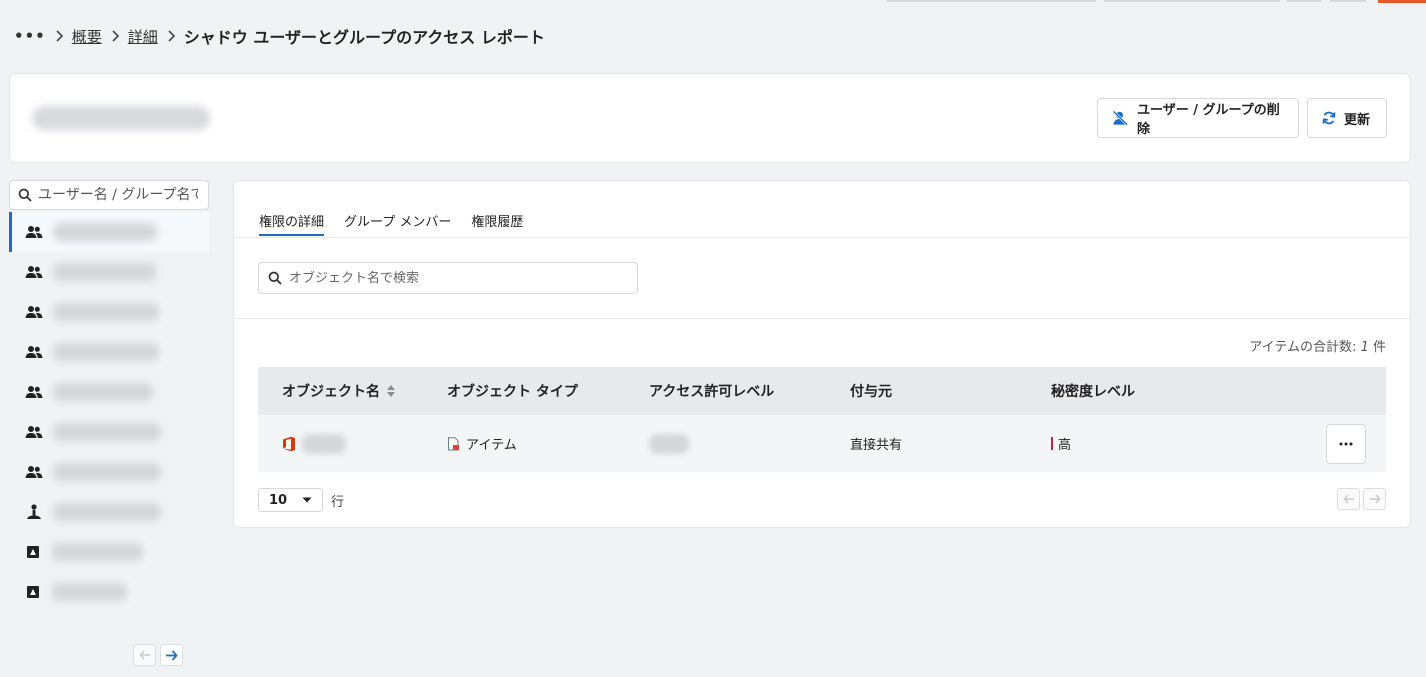 The width and height of the screenshot is (1426, 677). Describe the element at coordinates (669, 443) in the screenshot. I see `access-level-blurred` at that location.